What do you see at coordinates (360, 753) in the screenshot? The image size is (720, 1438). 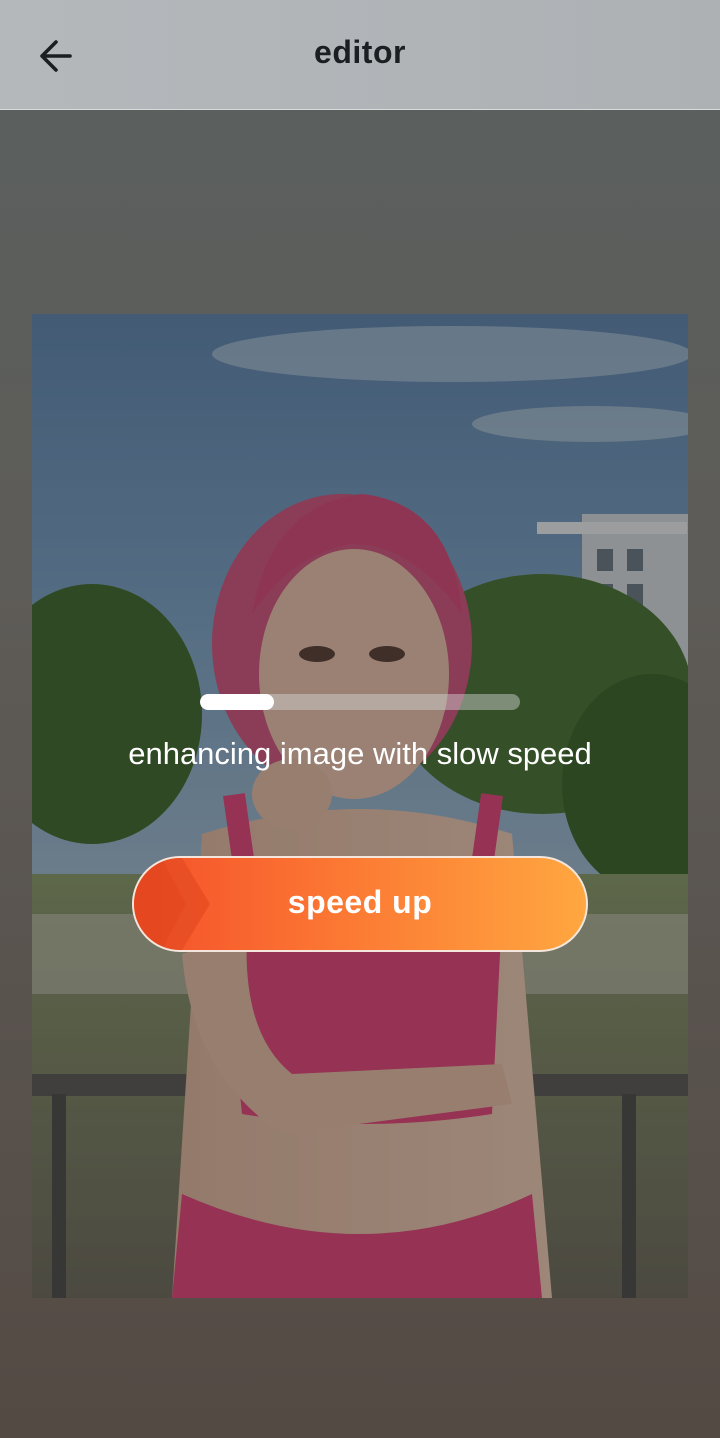 I see `progress-status-text: enhancing image with slow speed` at bounding box center [360, 753].